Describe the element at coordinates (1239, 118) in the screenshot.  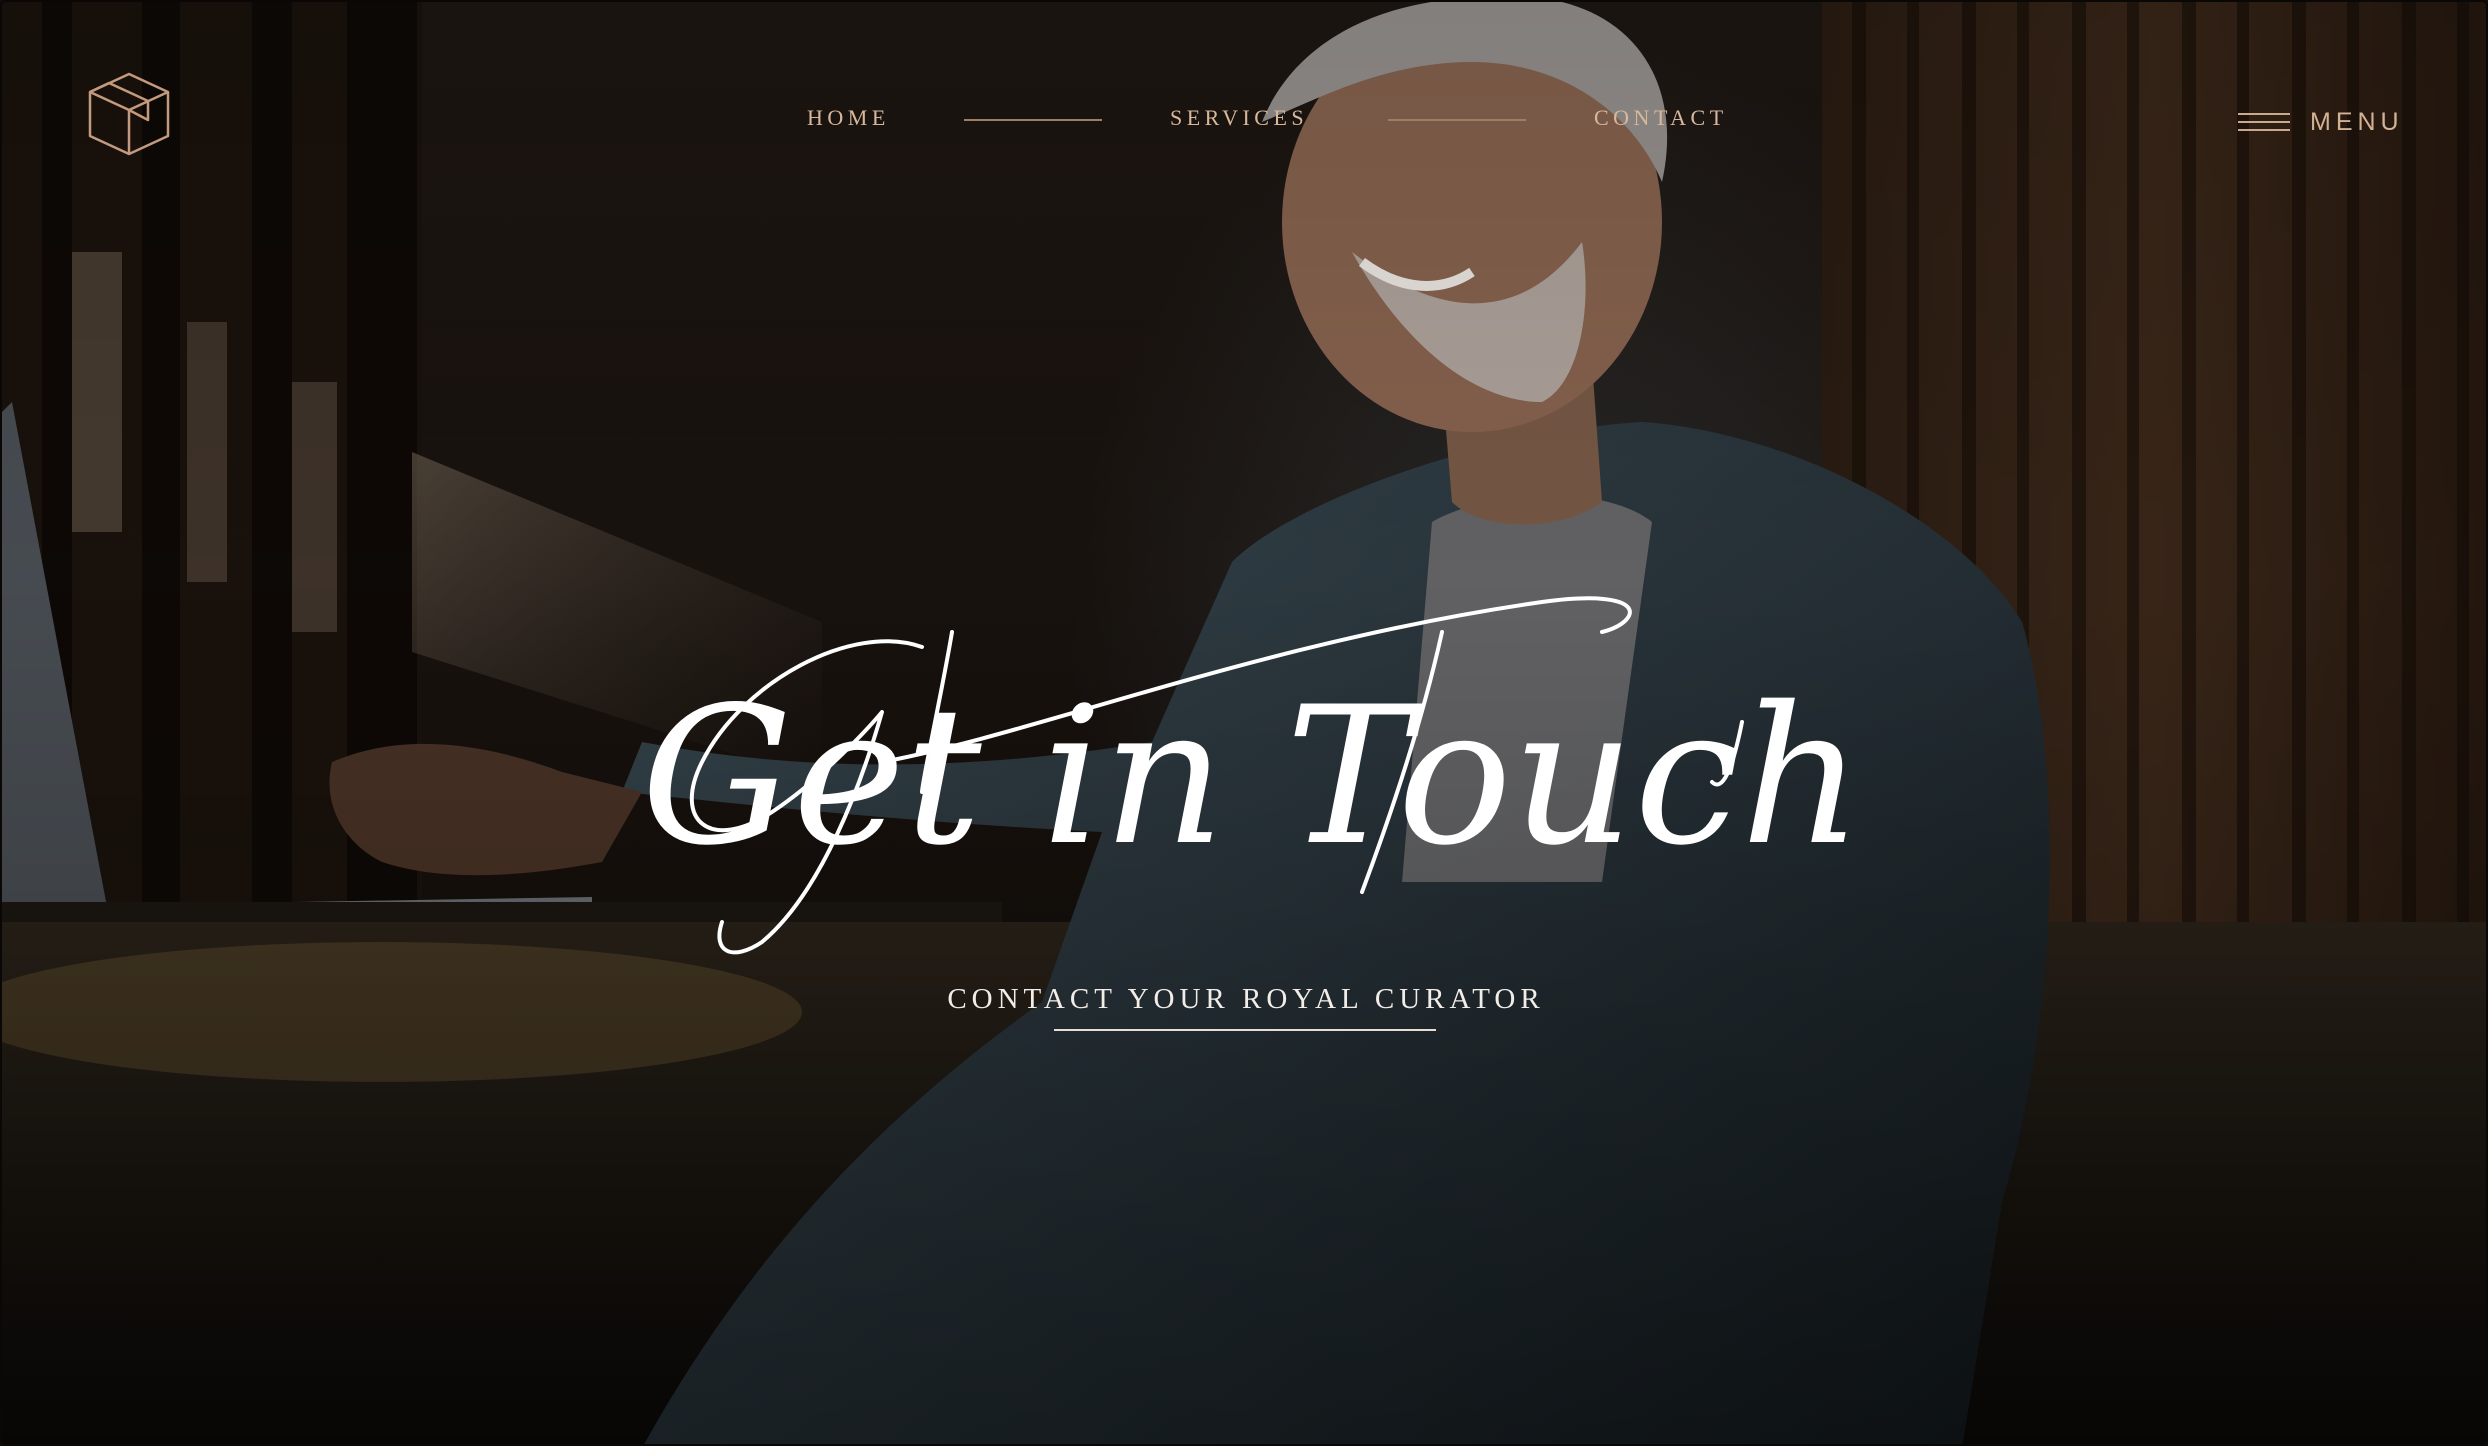
I see `nav-services-link: SERVICES` at that location.